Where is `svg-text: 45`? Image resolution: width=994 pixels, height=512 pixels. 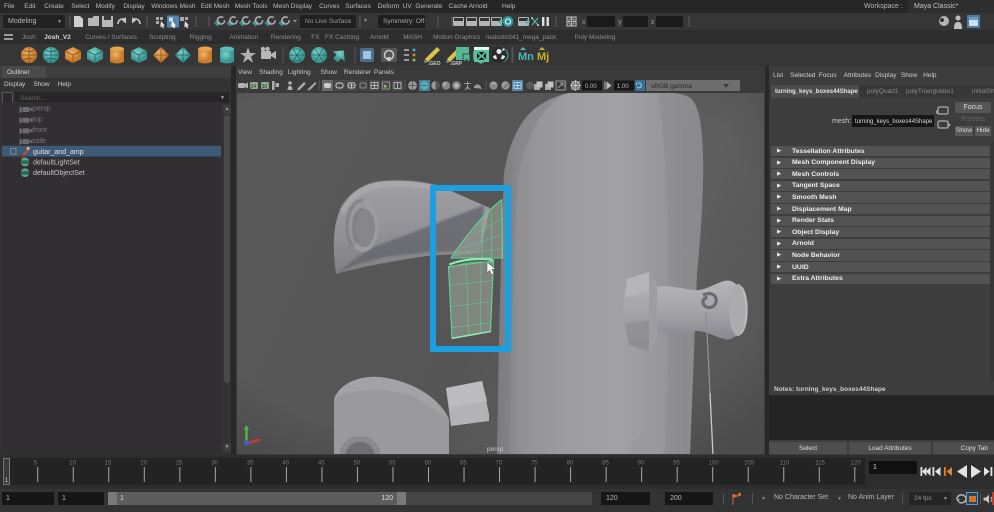 svg-text: 45 is located at coordinates (321, 464).